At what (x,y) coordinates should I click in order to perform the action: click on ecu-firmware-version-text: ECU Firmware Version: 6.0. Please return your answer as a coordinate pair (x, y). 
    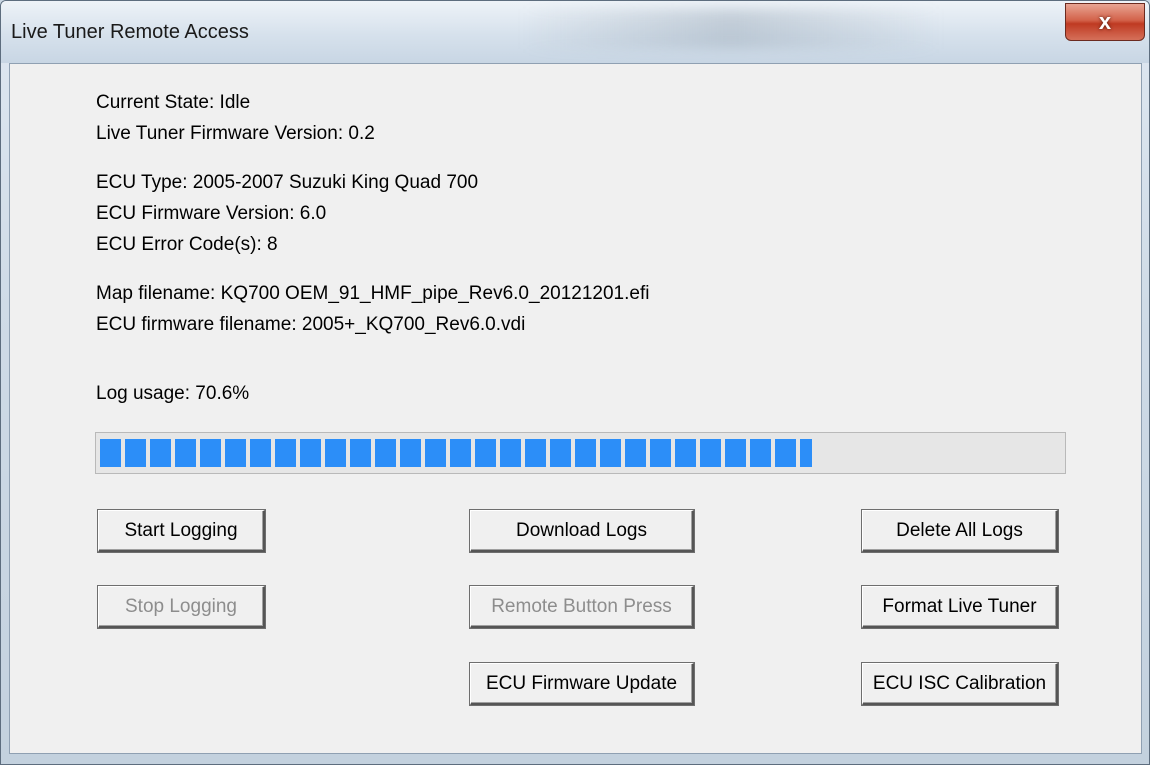
    Looking at the image, I should click on (211, 213).